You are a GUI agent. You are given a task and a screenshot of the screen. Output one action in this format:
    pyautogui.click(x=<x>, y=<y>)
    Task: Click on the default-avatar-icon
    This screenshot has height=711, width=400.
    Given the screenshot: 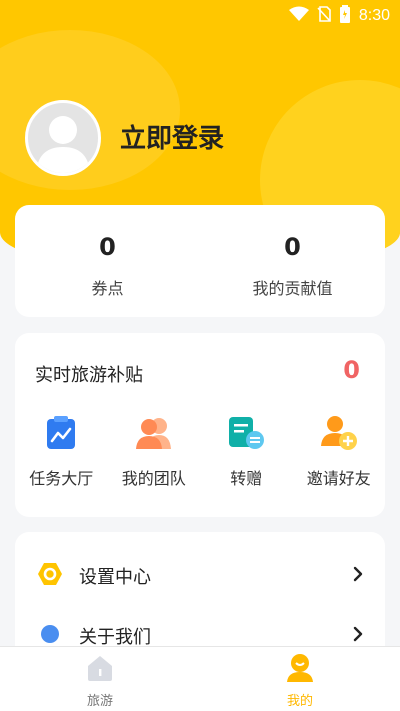 What is the action you would take?
    pyautogui.click(x=63, y=144)
    